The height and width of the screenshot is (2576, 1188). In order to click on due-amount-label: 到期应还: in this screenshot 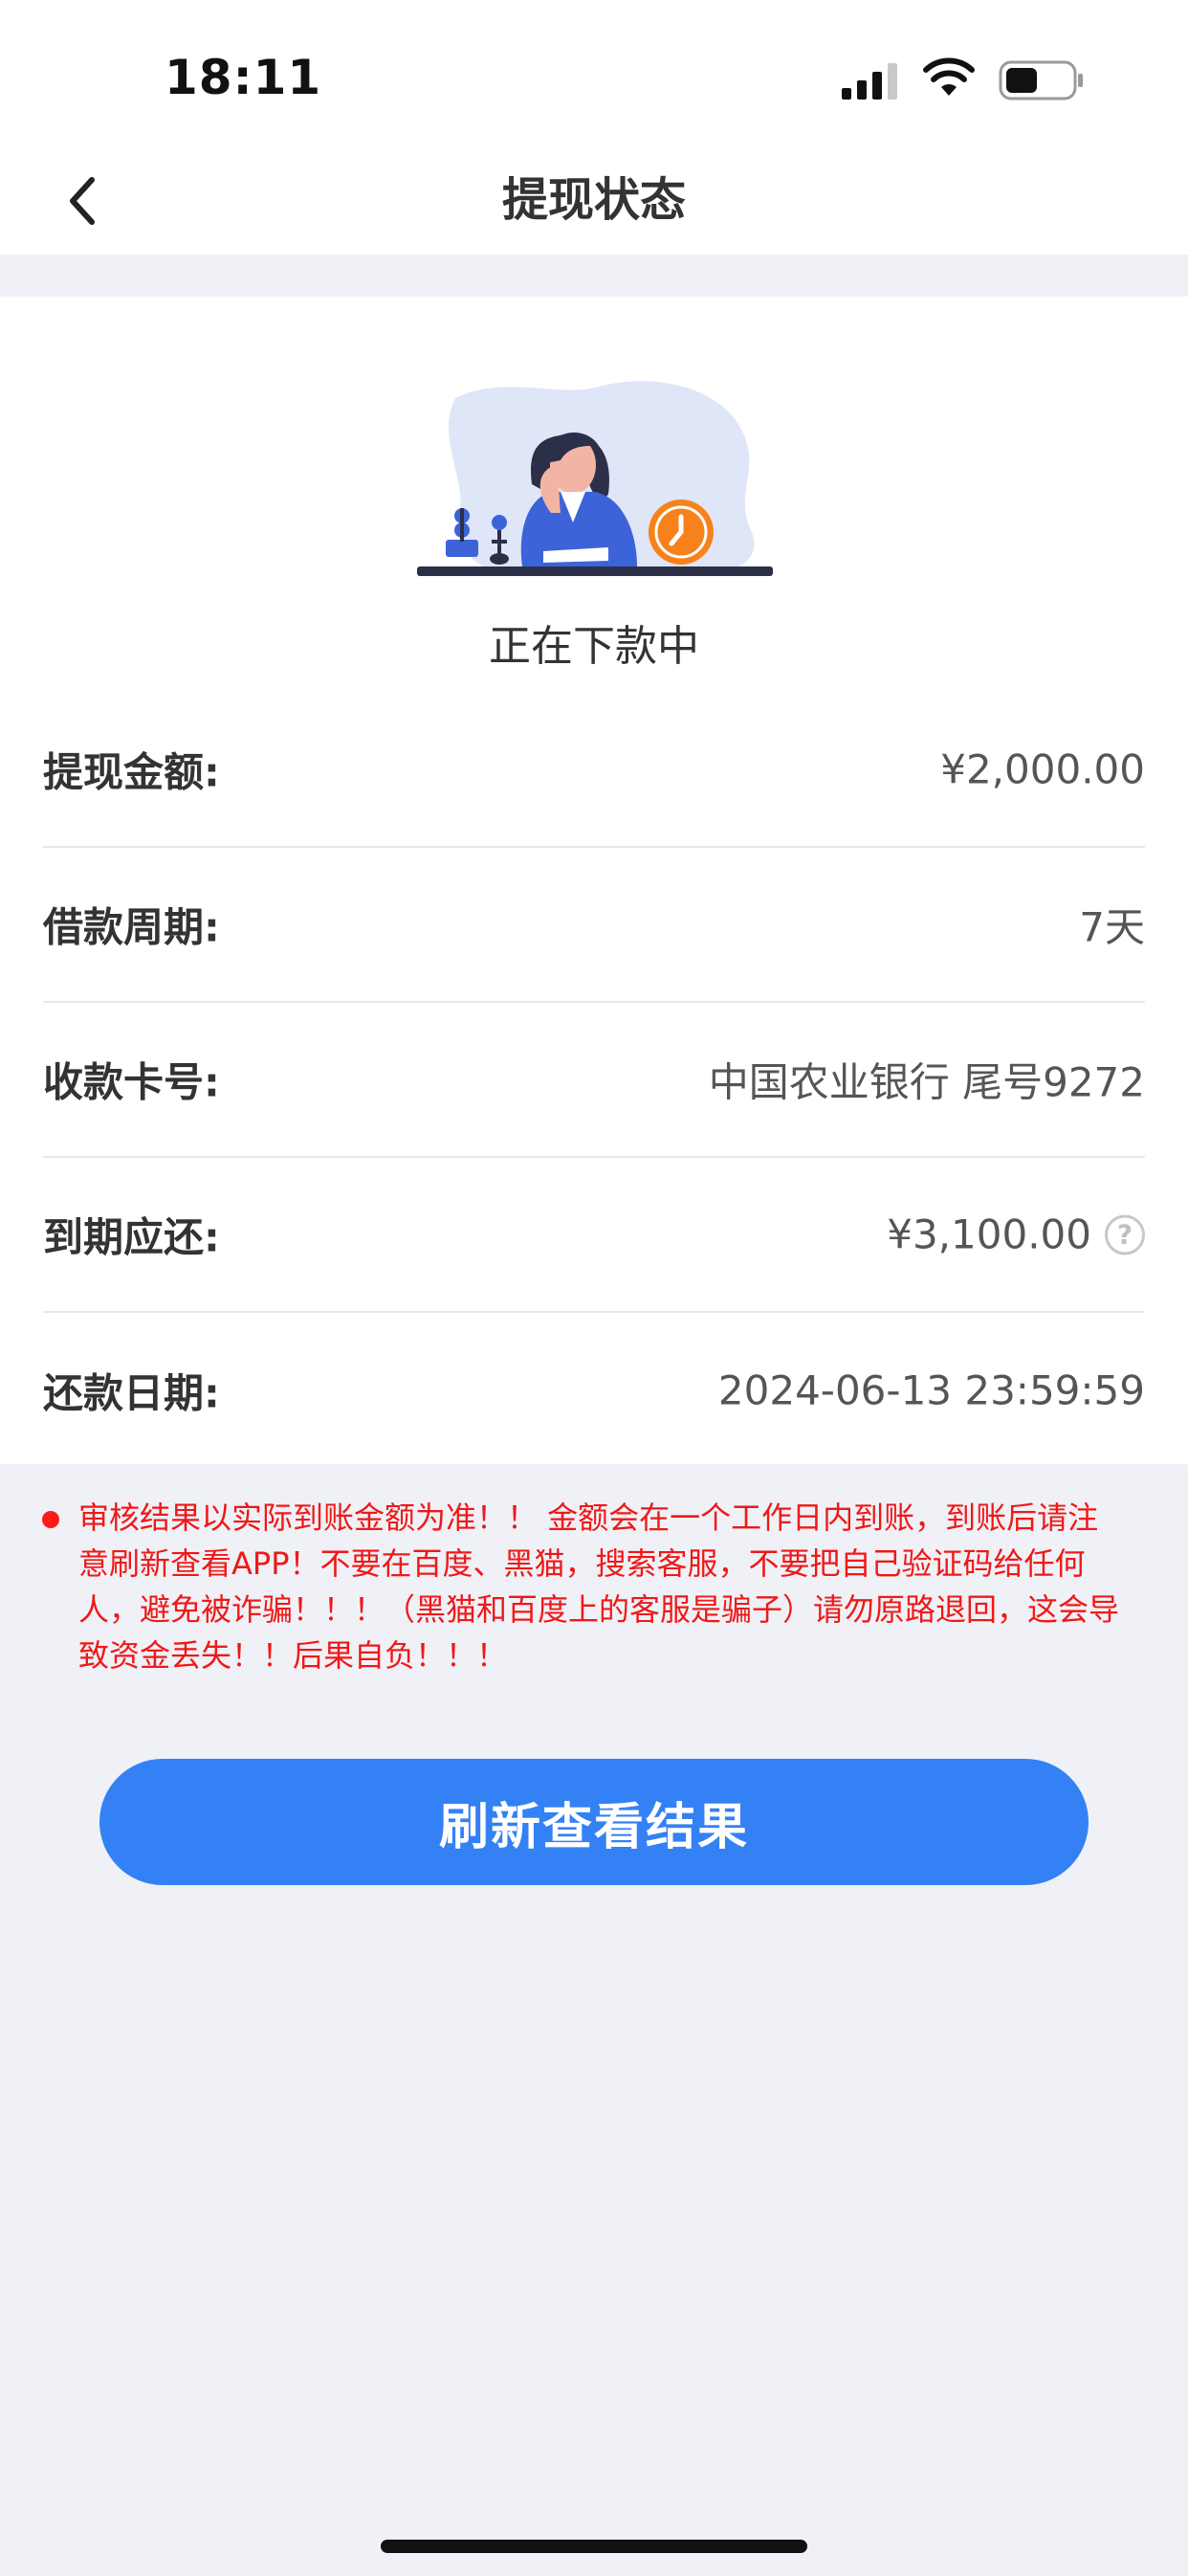, I will do `click(131, 1237)`.